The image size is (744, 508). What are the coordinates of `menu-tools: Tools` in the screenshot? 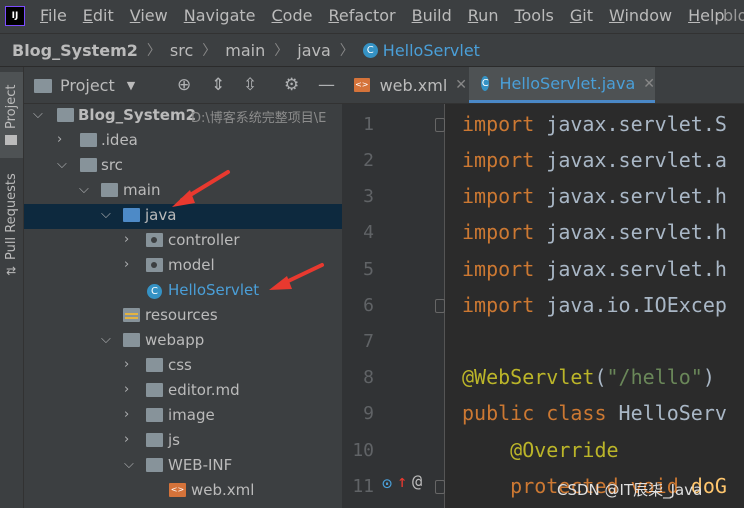 It's located at (533, 15).